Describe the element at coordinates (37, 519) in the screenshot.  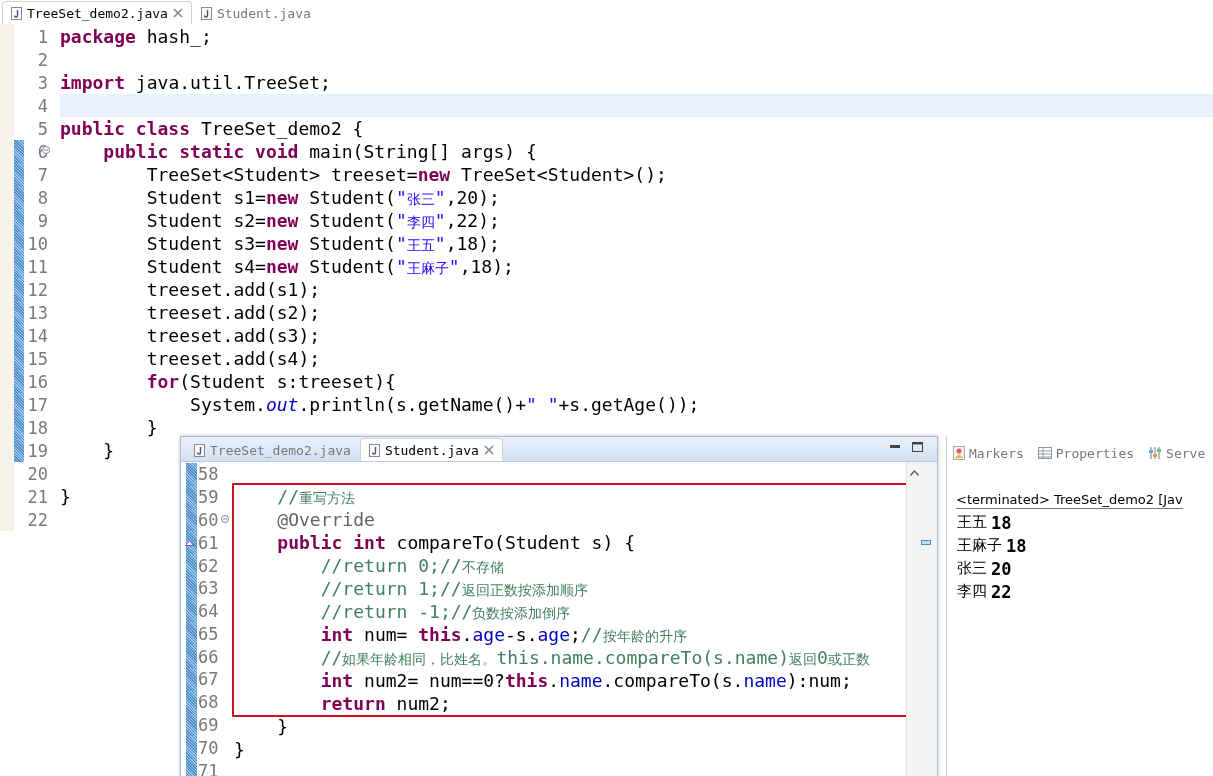
I see `line-number: 22` at that location.